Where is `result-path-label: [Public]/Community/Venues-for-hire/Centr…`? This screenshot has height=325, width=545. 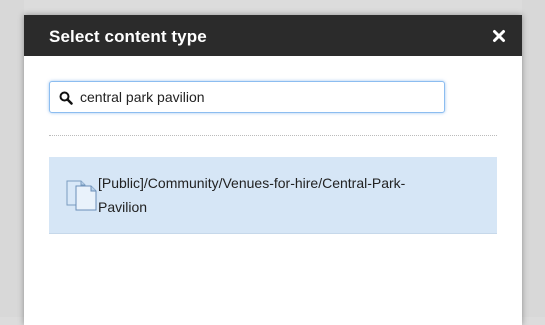
result-path-label: [Public]/Community/Venues-for-hire/Centr… is located at coordinates (252, 195).